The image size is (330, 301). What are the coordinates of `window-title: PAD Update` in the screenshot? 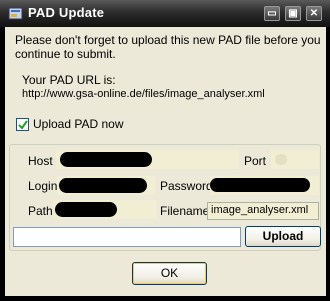 It's located at (66, 12).